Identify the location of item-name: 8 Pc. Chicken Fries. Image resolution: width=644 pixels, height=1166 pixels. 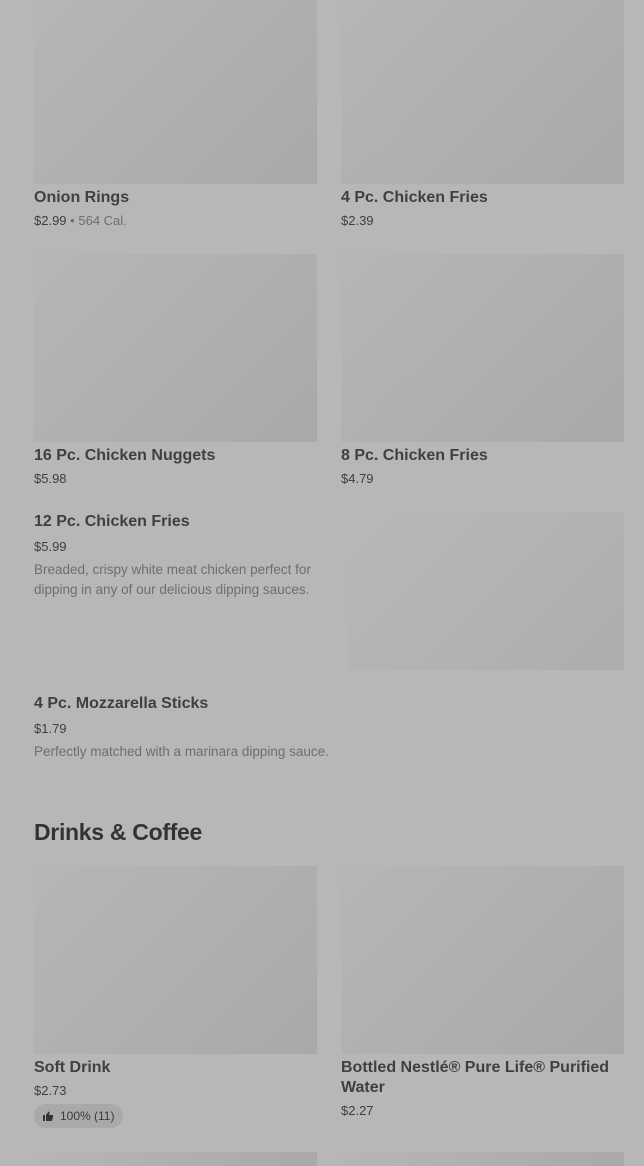
(414, 456).